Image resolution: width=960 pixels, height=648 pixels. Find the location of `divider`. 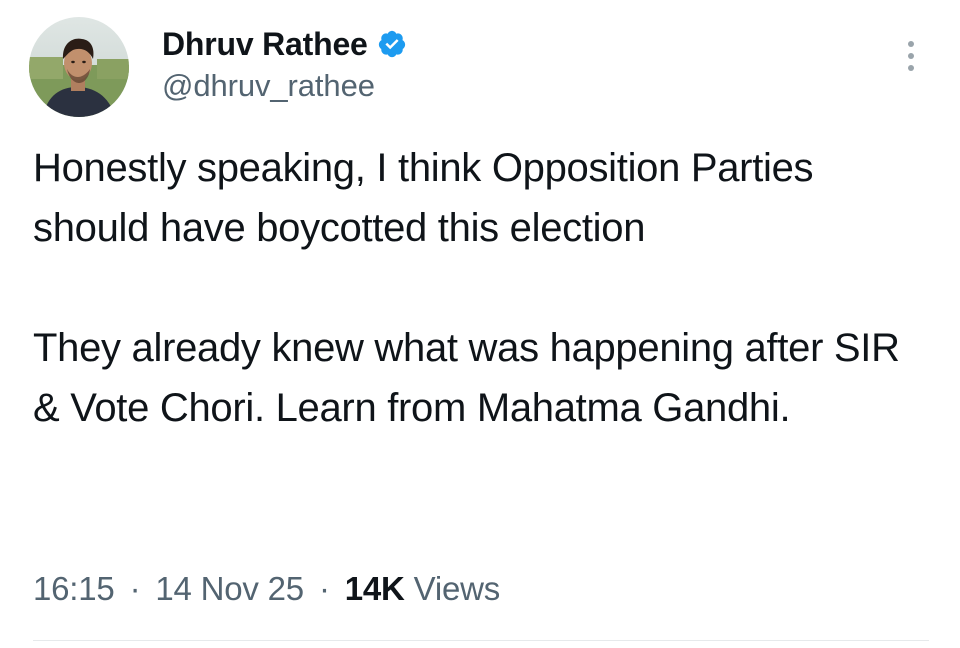

divider is located at coordinates (481, 640).